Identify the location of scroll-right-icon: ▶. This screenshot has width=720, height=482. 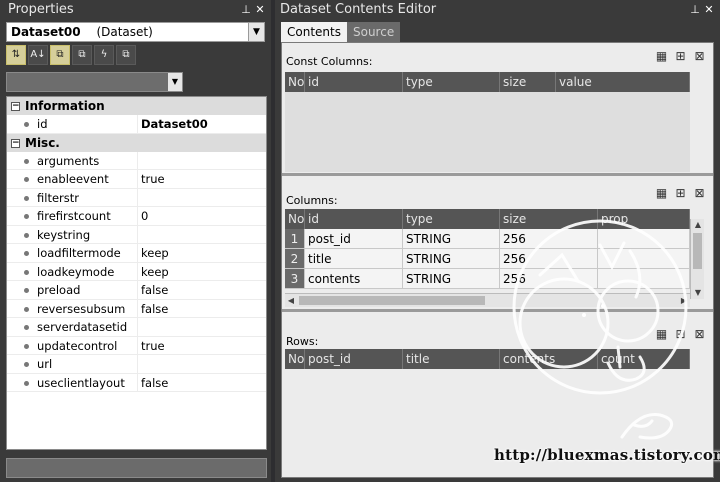
(684, 300).